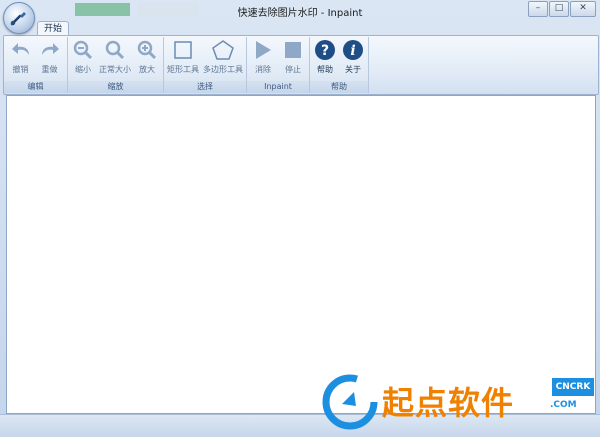 Image resolution: width=600 pixels, height=437 pixels. I want to click on tab-start: 开始, so click(53, 28).